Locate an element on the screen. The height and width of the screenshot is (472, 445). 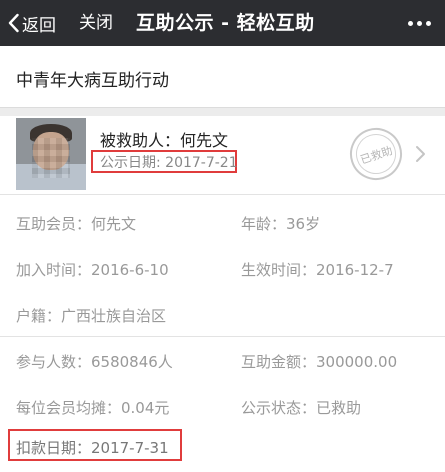
navigation-bar: 返回 关闭 互助公示 - 轻松互助 is located at coordinates (222, 23).